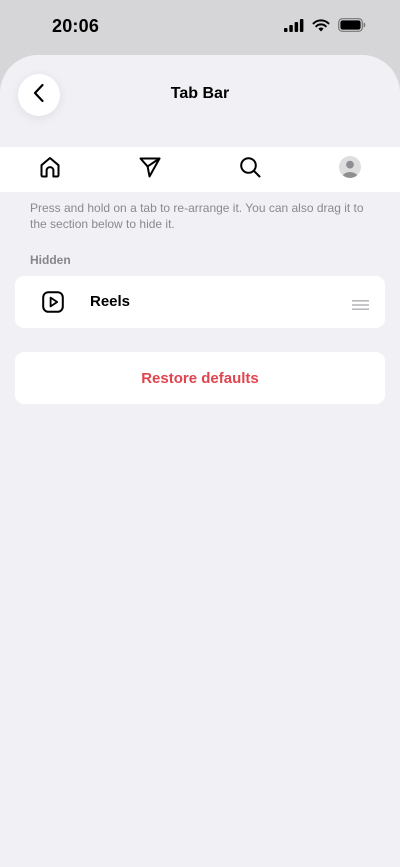 The height and width of the screenshot is (867, 400). What do you see at coordinates (200, 302) in the screenshot?
I see `hidden-tab-item-reels: Reels` at bounding box center [200, 302].